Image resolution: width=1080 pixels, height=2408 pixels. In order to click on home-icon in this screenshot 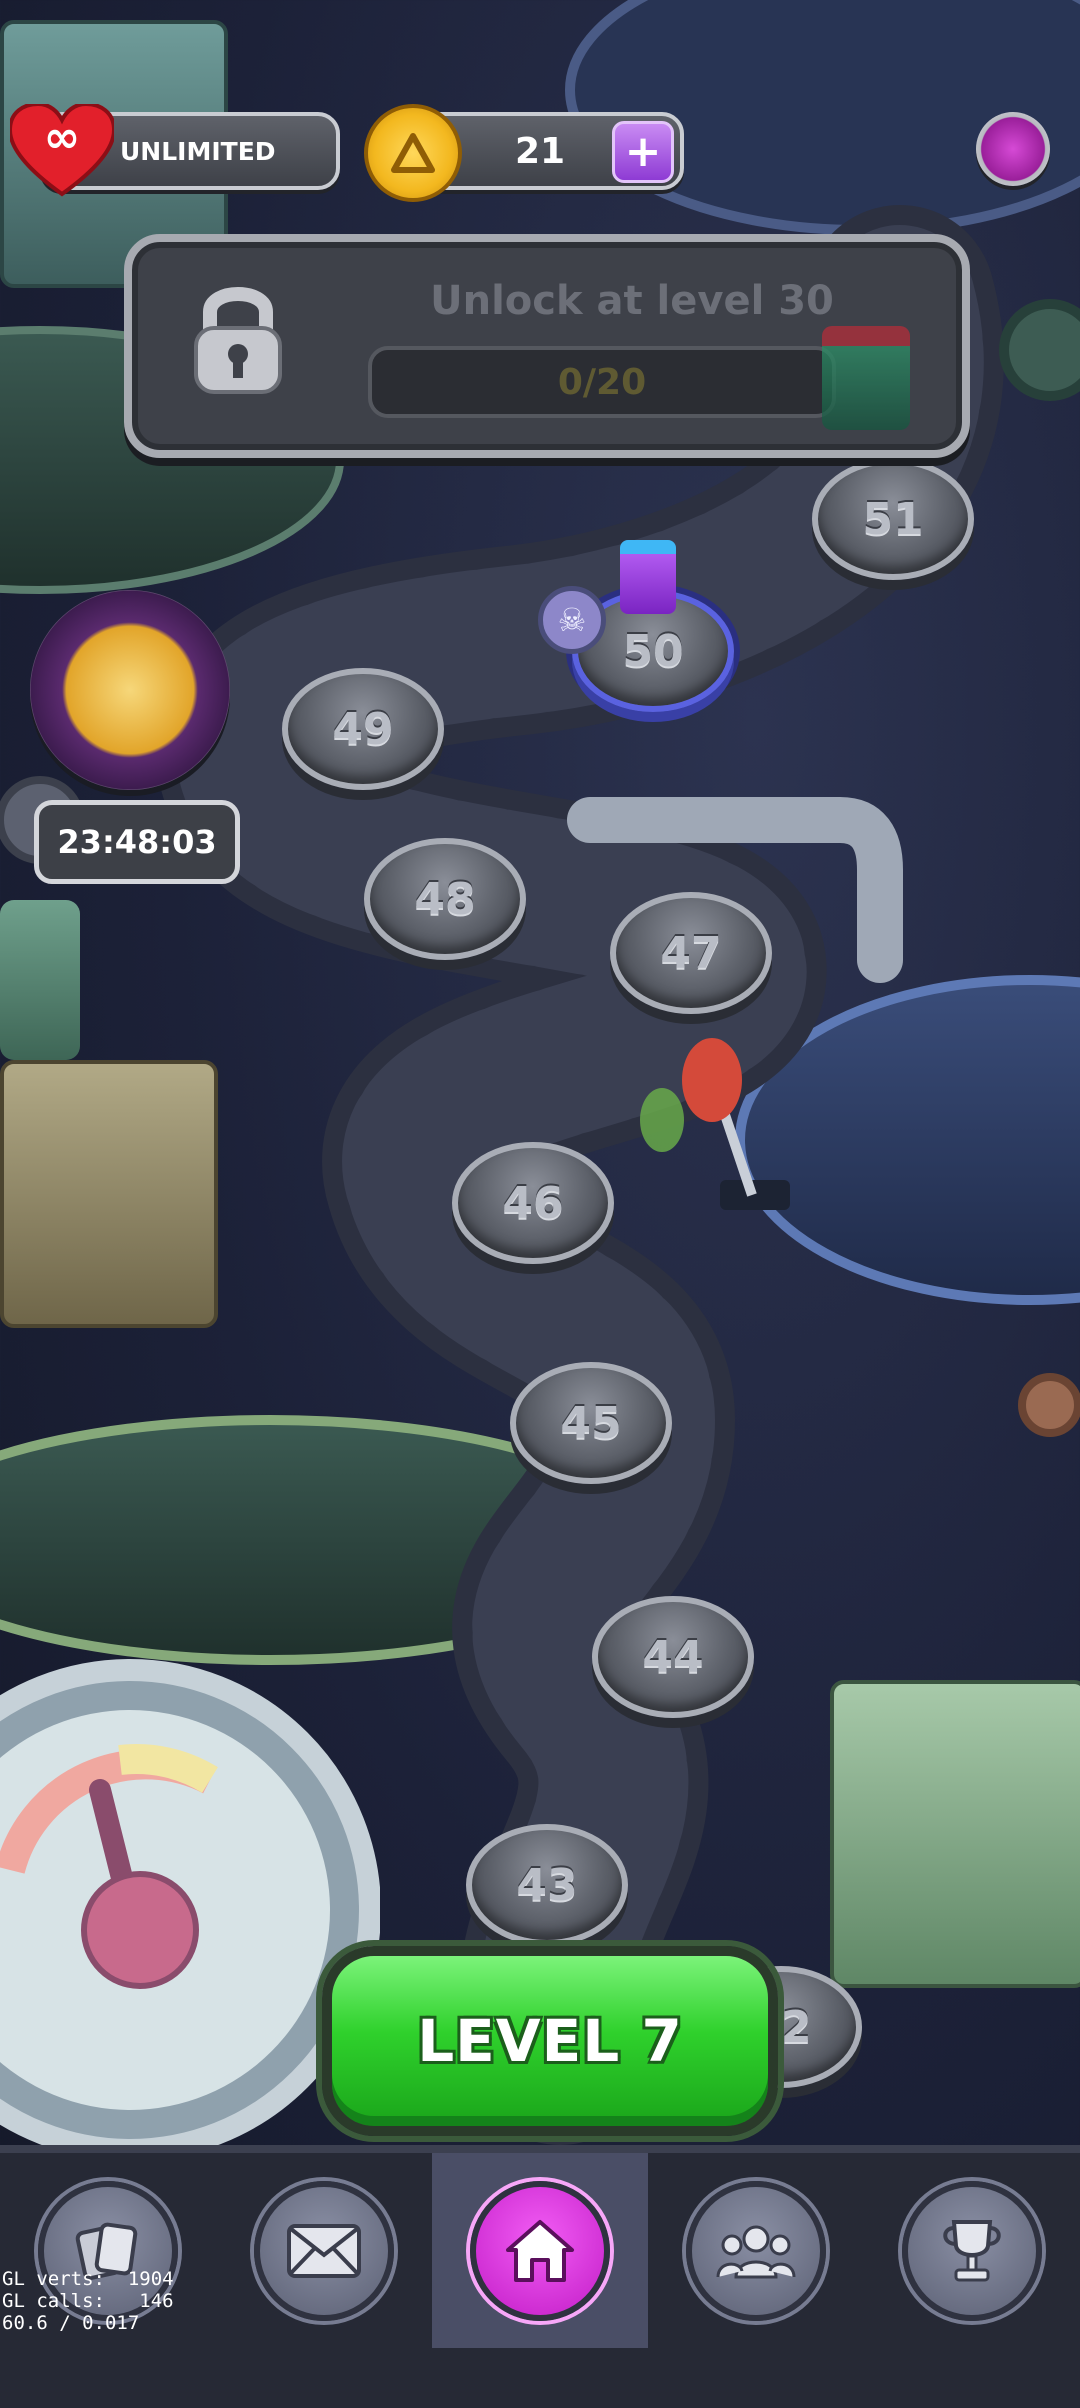, I will do `click(540, 2250)`.